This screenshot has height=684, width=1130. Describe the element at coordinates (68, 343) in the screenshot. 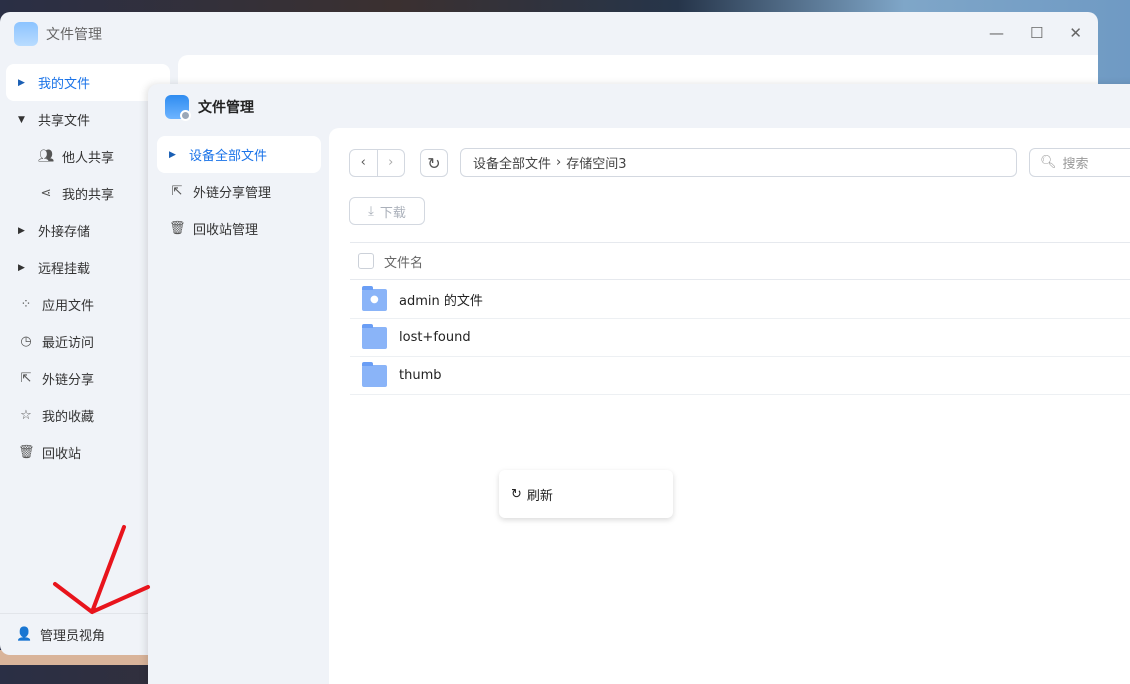

I see `sidebar-item-label: 最近访问` at that location.